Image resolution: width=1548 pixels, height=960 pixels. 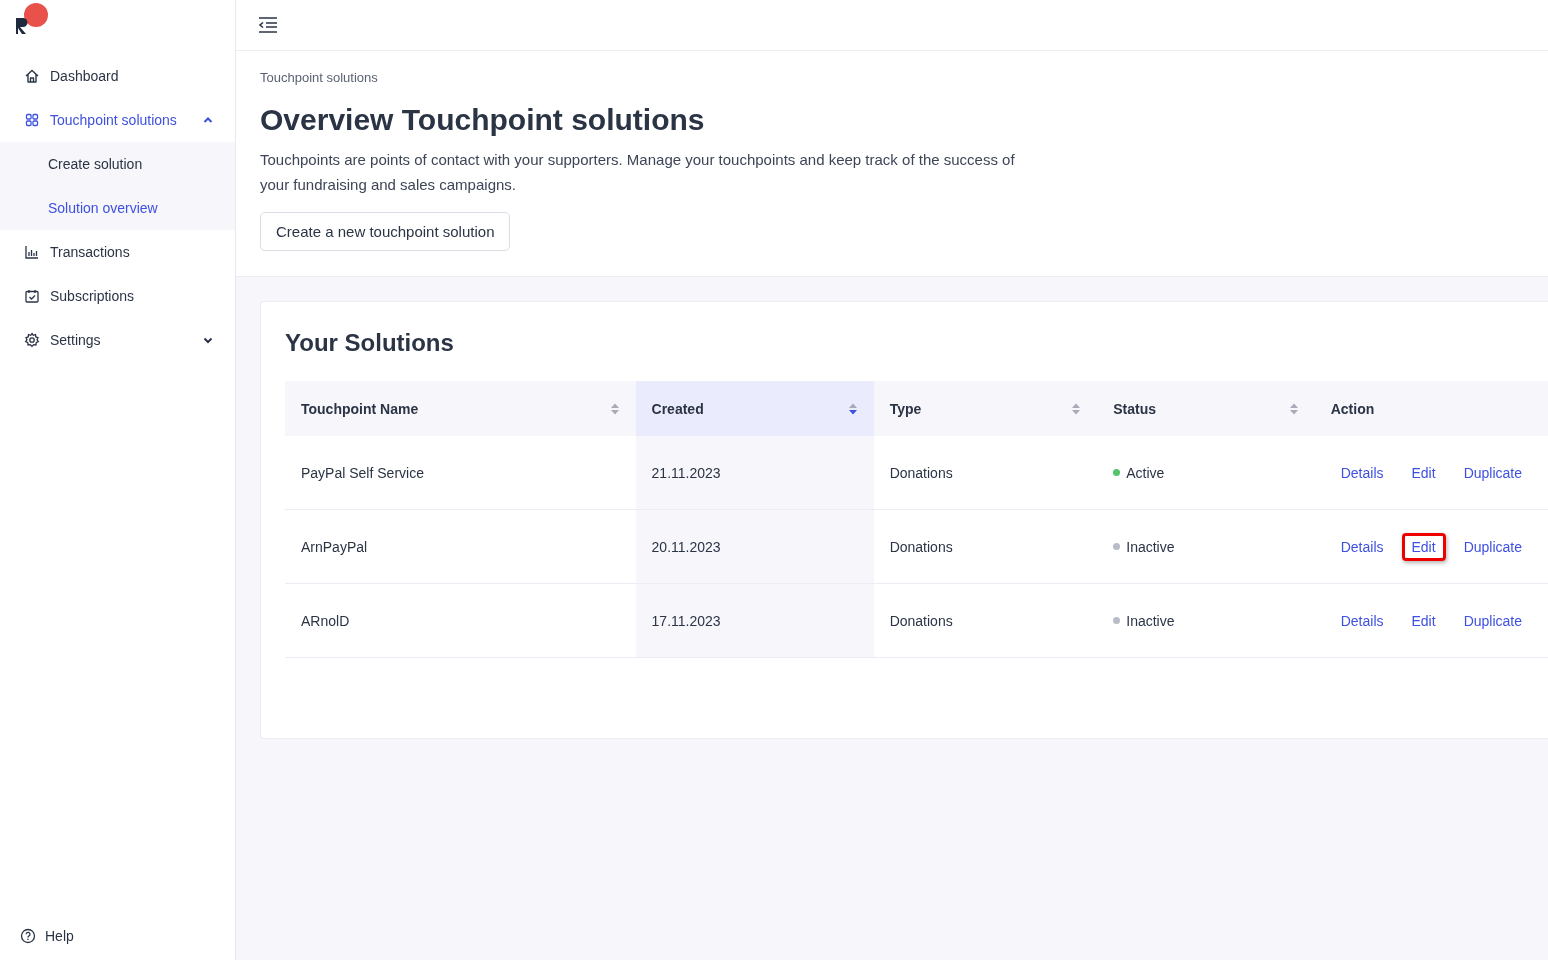 What do you see at coordinates (117, 120) in the screenshot?
I see `sidebar-item: Touchpoint solutions` at bounding box center [117, 120].